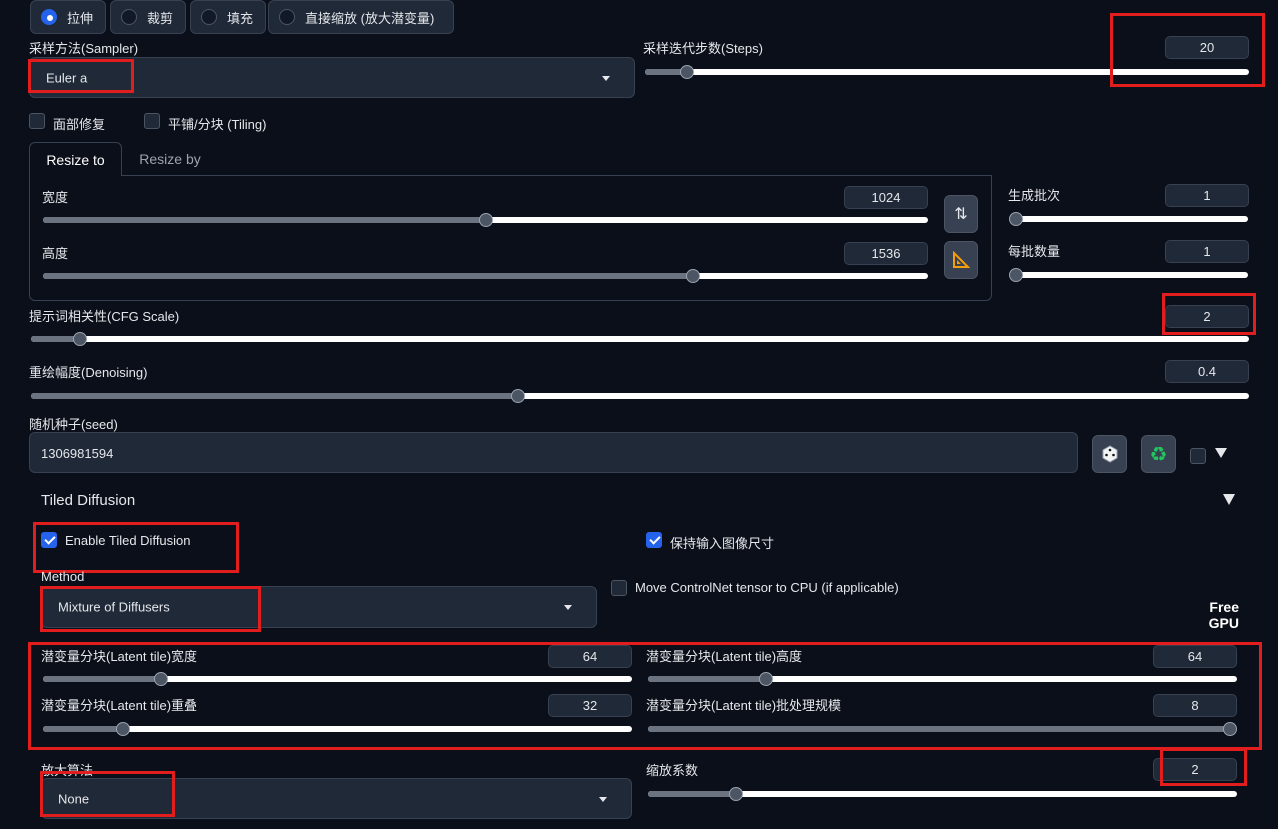  Describe the element at coordinates (1229, 499) in the screenshot. I see `collapse-triangle-icon` at that location.